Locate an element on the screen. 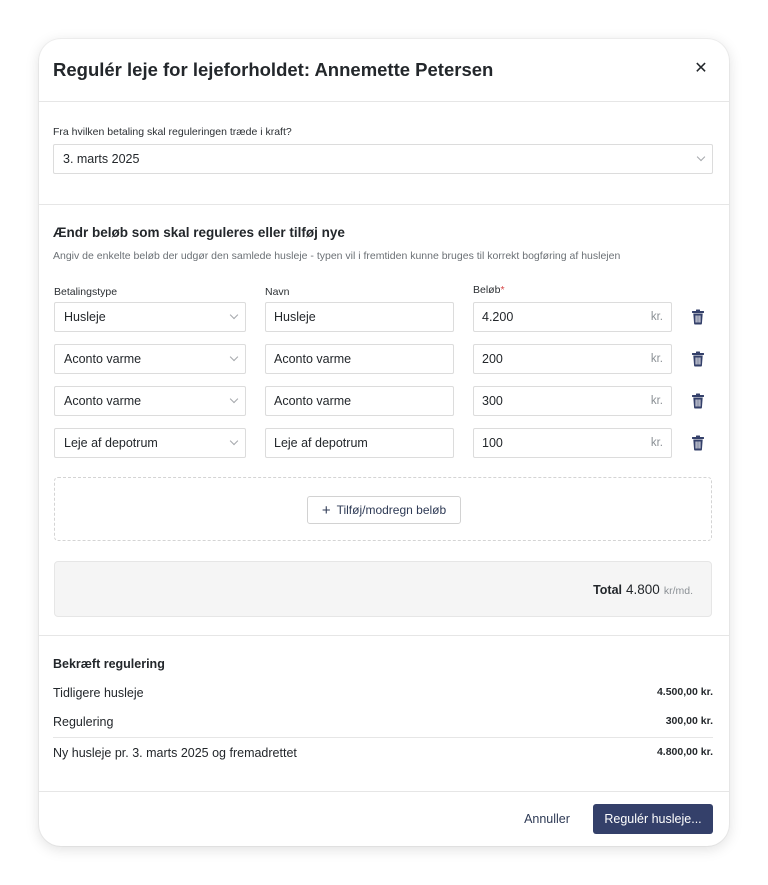  payment-amount-value: 4.200 is located at coordinates (498, 317).